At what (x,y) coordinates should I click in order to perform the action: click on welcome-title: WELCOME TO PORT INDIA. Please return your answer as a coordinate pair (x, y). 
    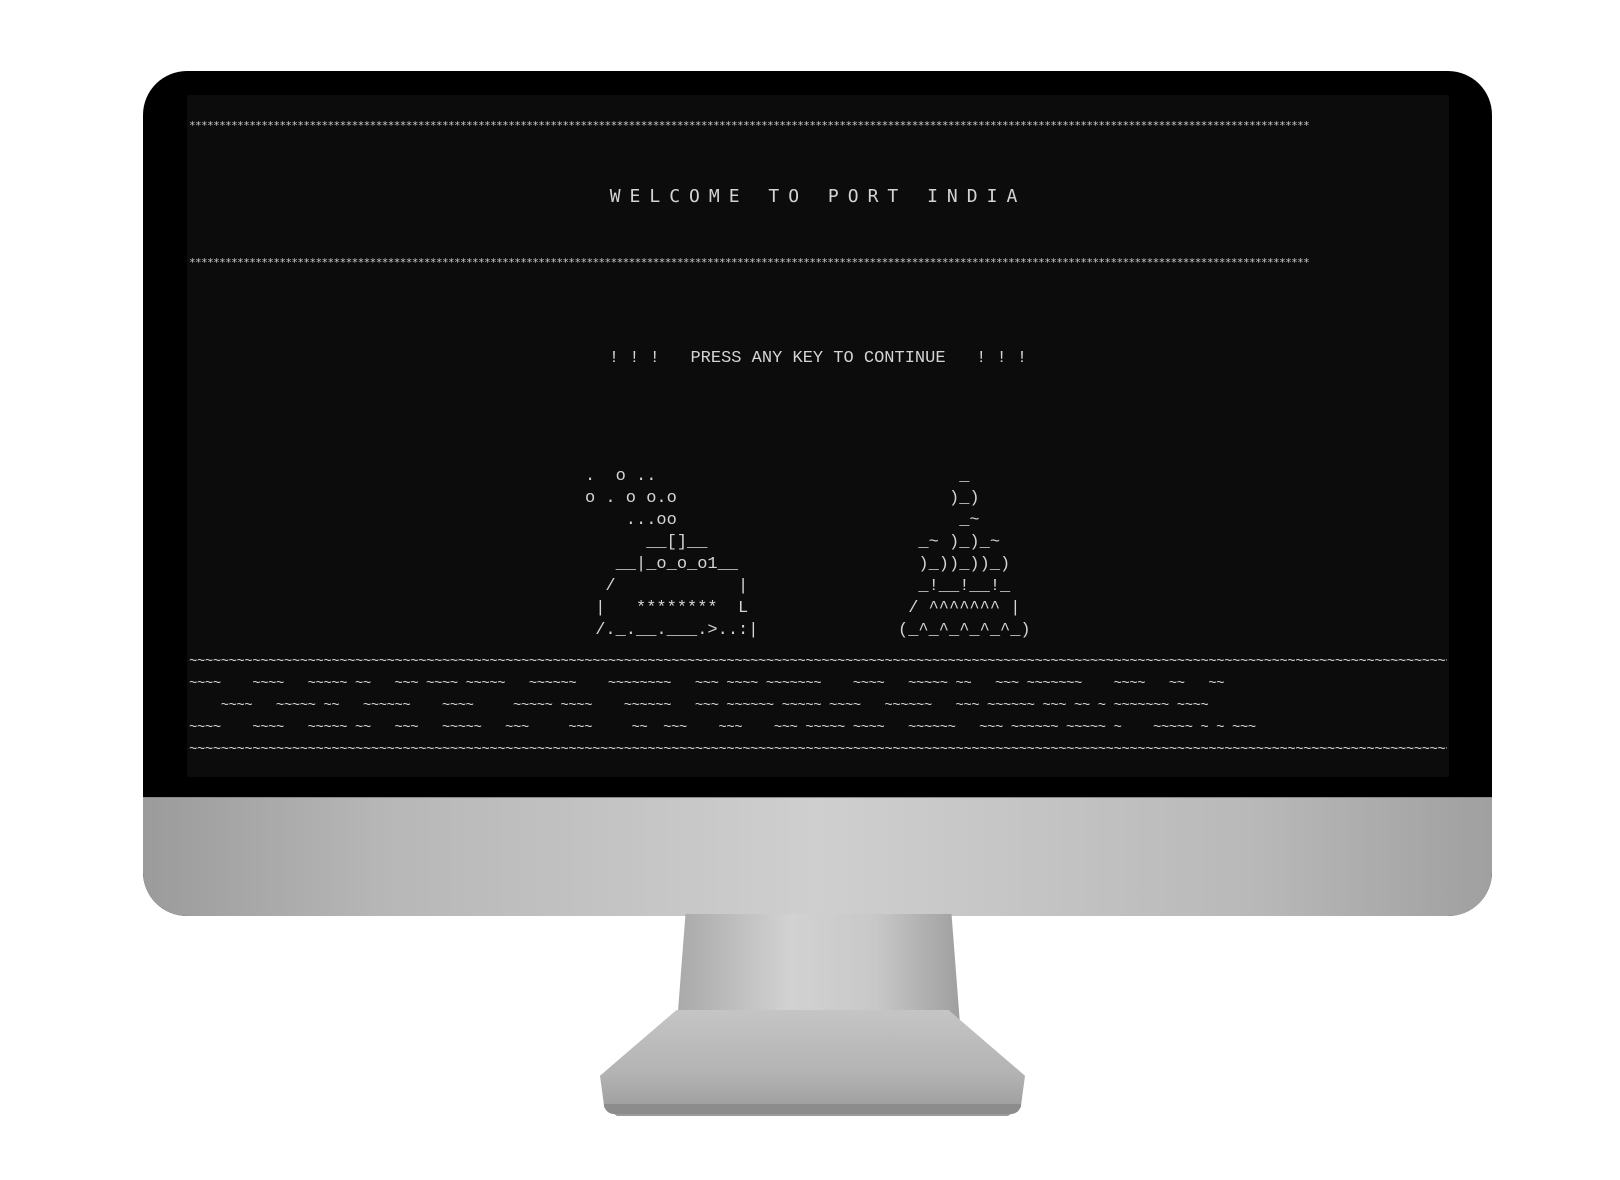
    Looking at the image, I should click on (818, 196).